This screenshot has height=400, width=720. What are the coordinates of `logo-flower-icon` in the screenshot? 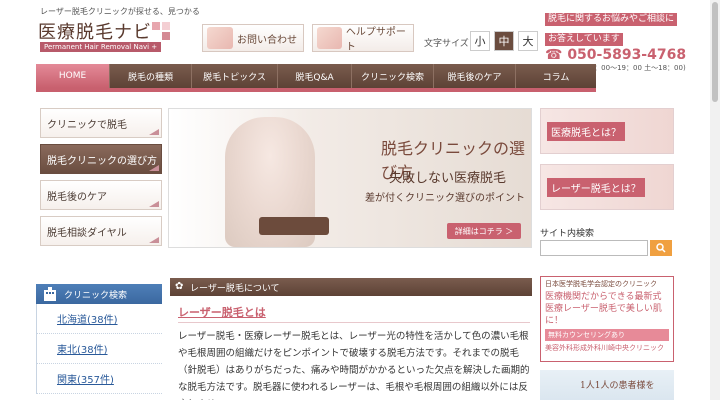 It's located at (161, 31).